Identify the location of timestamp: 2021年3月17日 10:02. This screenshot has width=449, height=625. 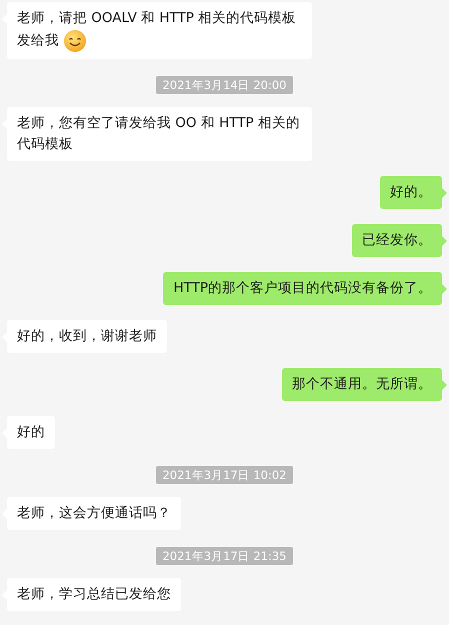
(224, 475).